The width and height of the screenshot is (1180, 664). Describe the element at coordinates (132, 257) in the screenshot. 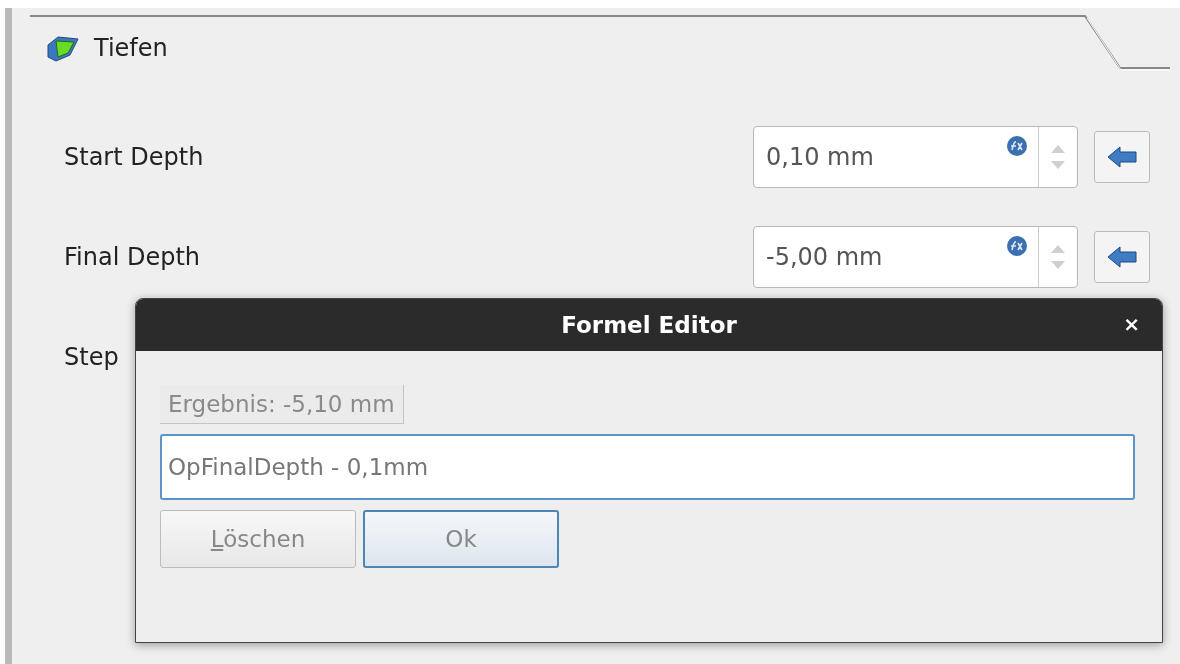

I see `field-label: Final Depth` at that location.